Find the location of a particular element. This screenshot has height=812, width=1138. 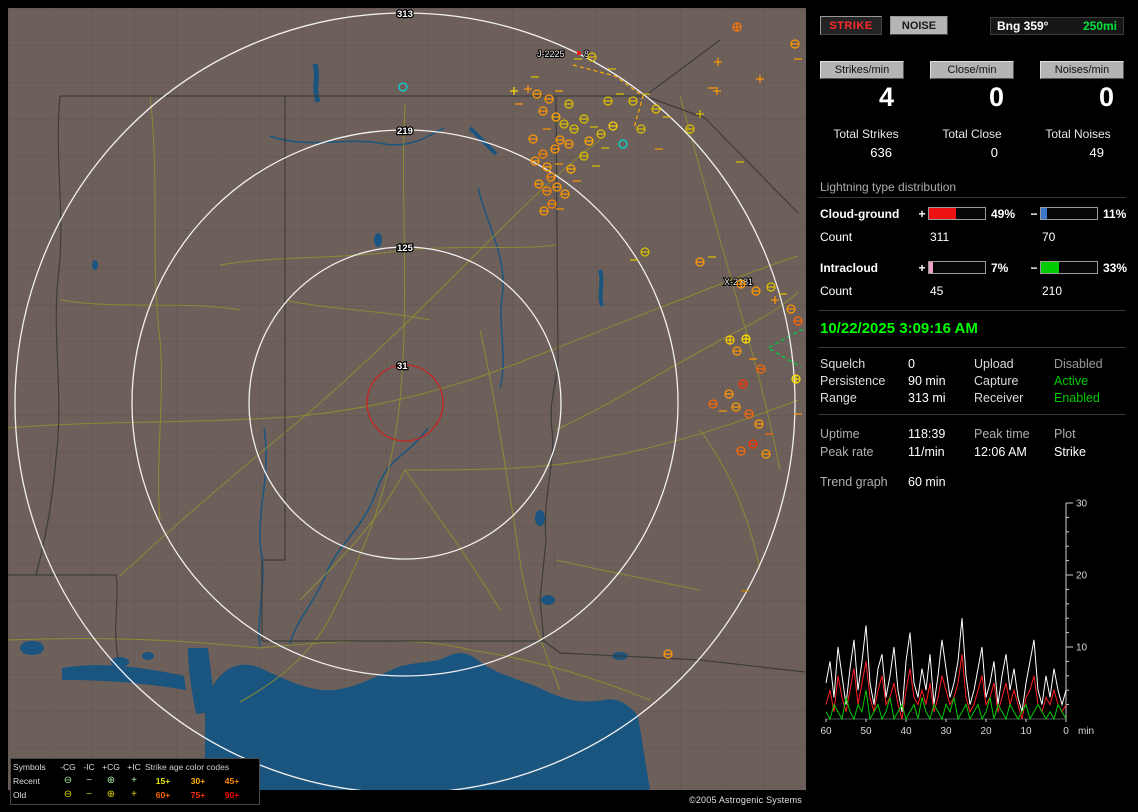

uptime-value: 118:39 is located at coordinates (927, 434).